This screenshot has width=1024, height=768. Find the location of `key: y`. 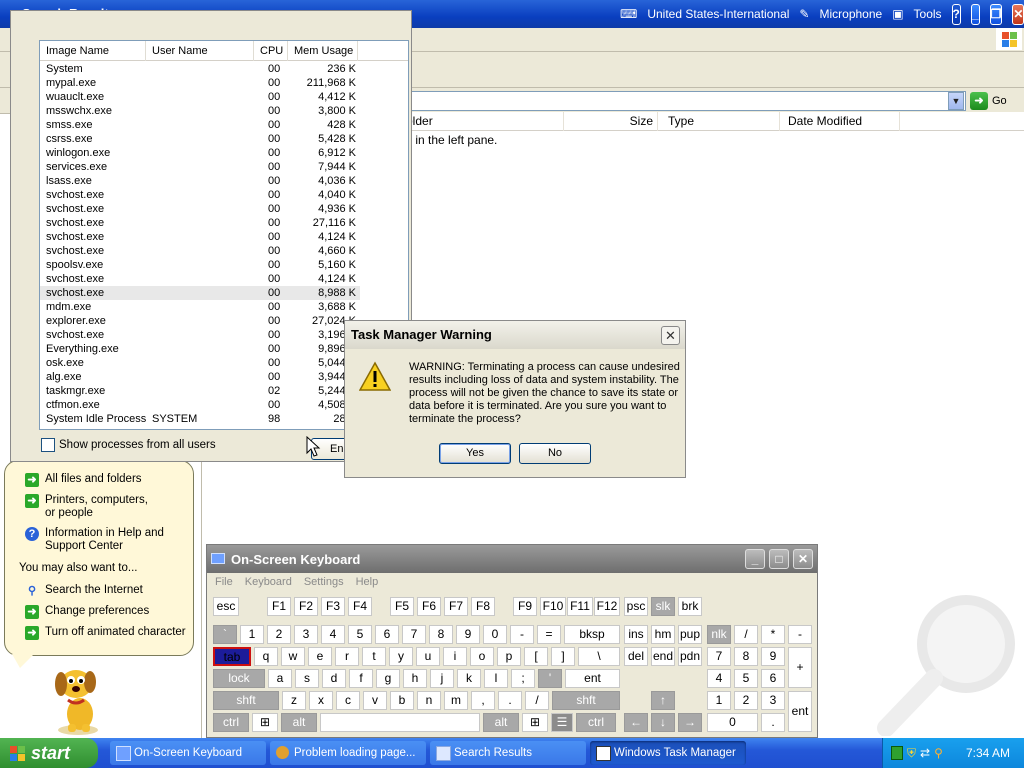

key: y is located at coordinates (401, 656).